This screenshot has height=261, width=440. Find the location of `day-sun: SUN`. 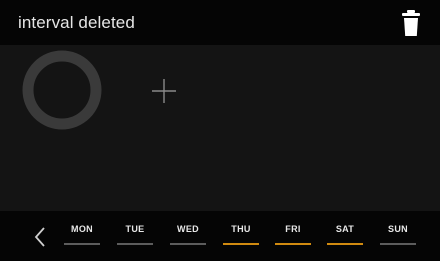

day-sun: SUN is located at coordinates (398, 235).